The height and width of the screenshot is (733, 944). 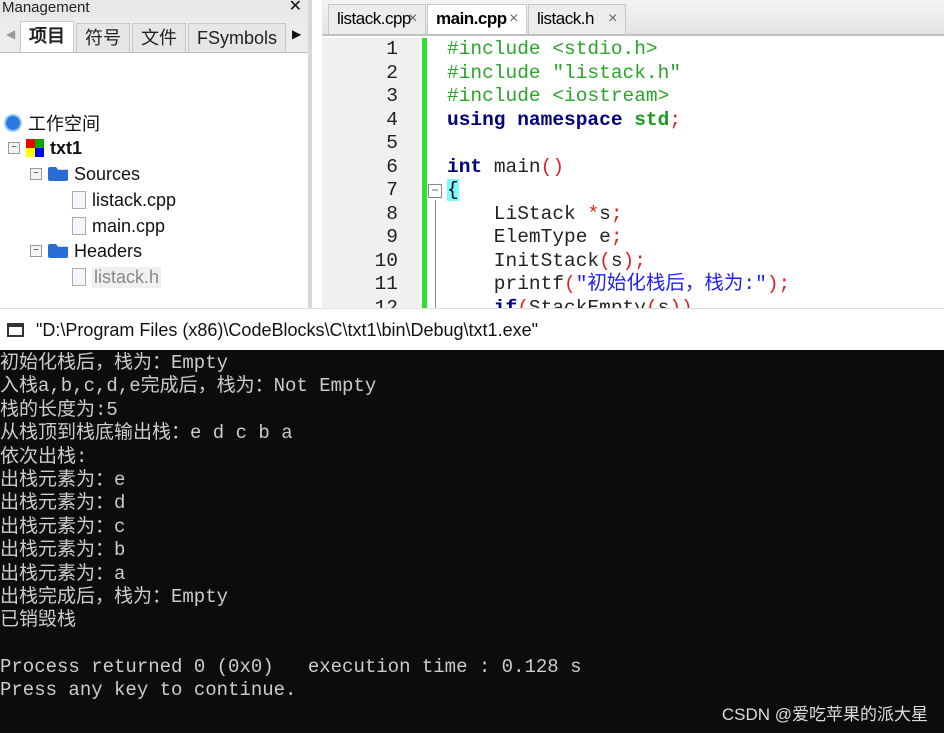 I want to click on tree-sources: − Sources, so click(x=85, y=174).